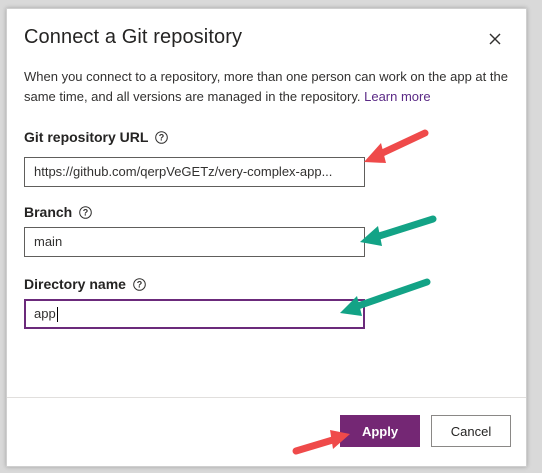 Image resolution: width=542 pixels, height=473 pixels. Describe the element at coordinates (398, 230) in the screenshot. I see `green-arrow-branch` at that location.